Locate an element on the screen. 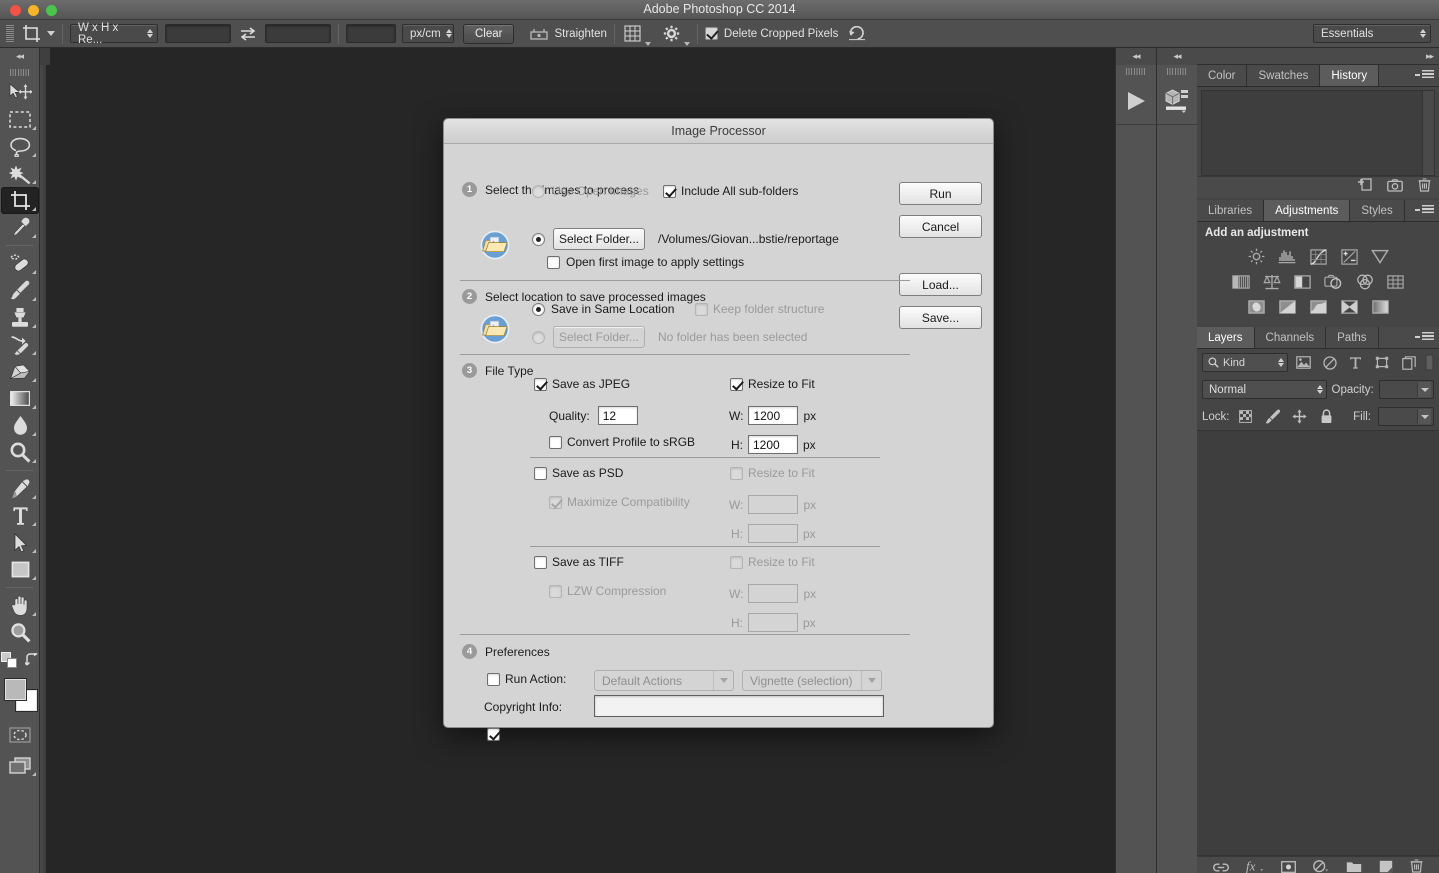  rectangular-marquee-tool is located at coordinates (20, 119).